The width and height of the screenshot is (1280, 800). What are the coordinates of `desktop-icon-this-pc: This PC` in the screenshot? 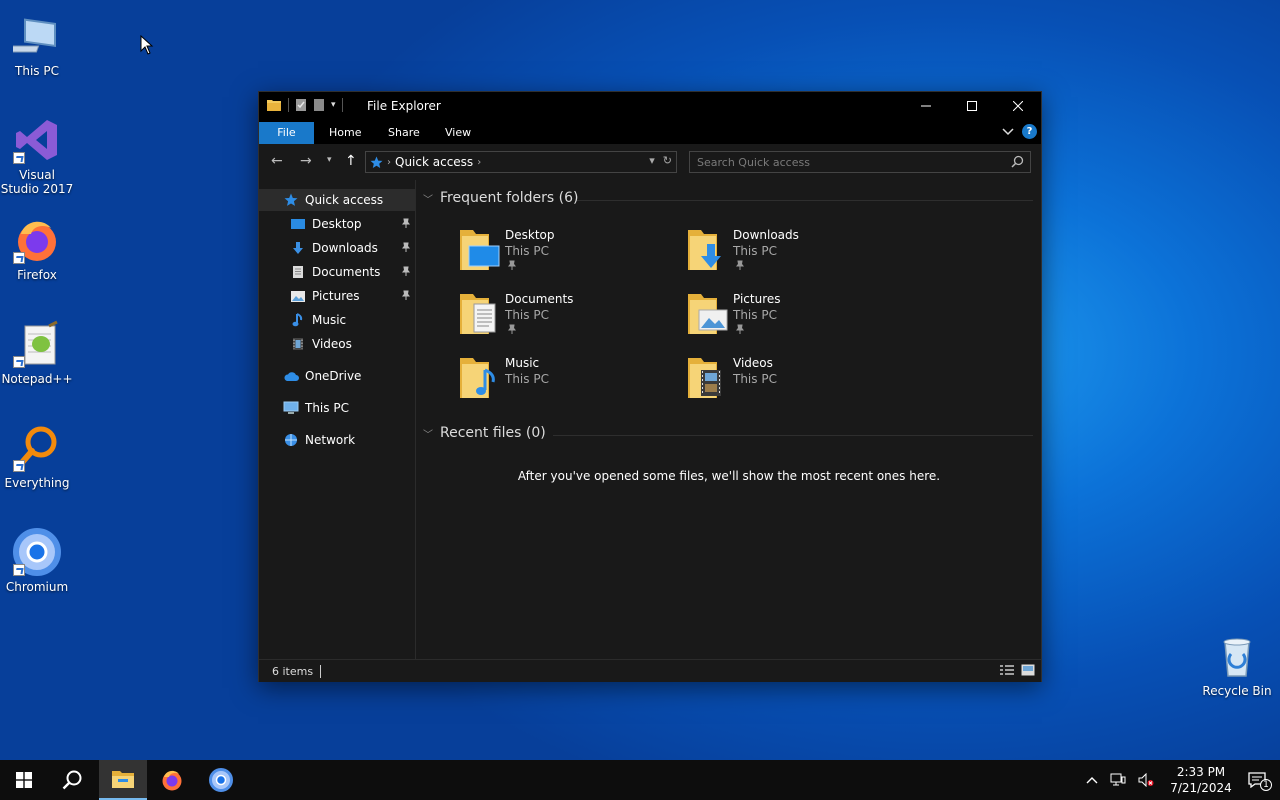 It's located at (37, 45).